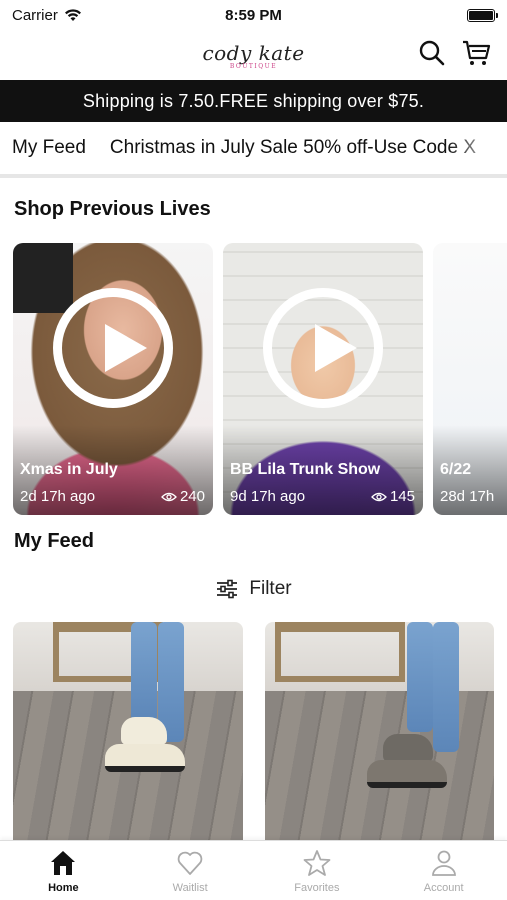 This screenshot has height=900, width=507. Describe the element at coordinates (63, 887) in the screenshot. I see `nav-label: Home` at that location.